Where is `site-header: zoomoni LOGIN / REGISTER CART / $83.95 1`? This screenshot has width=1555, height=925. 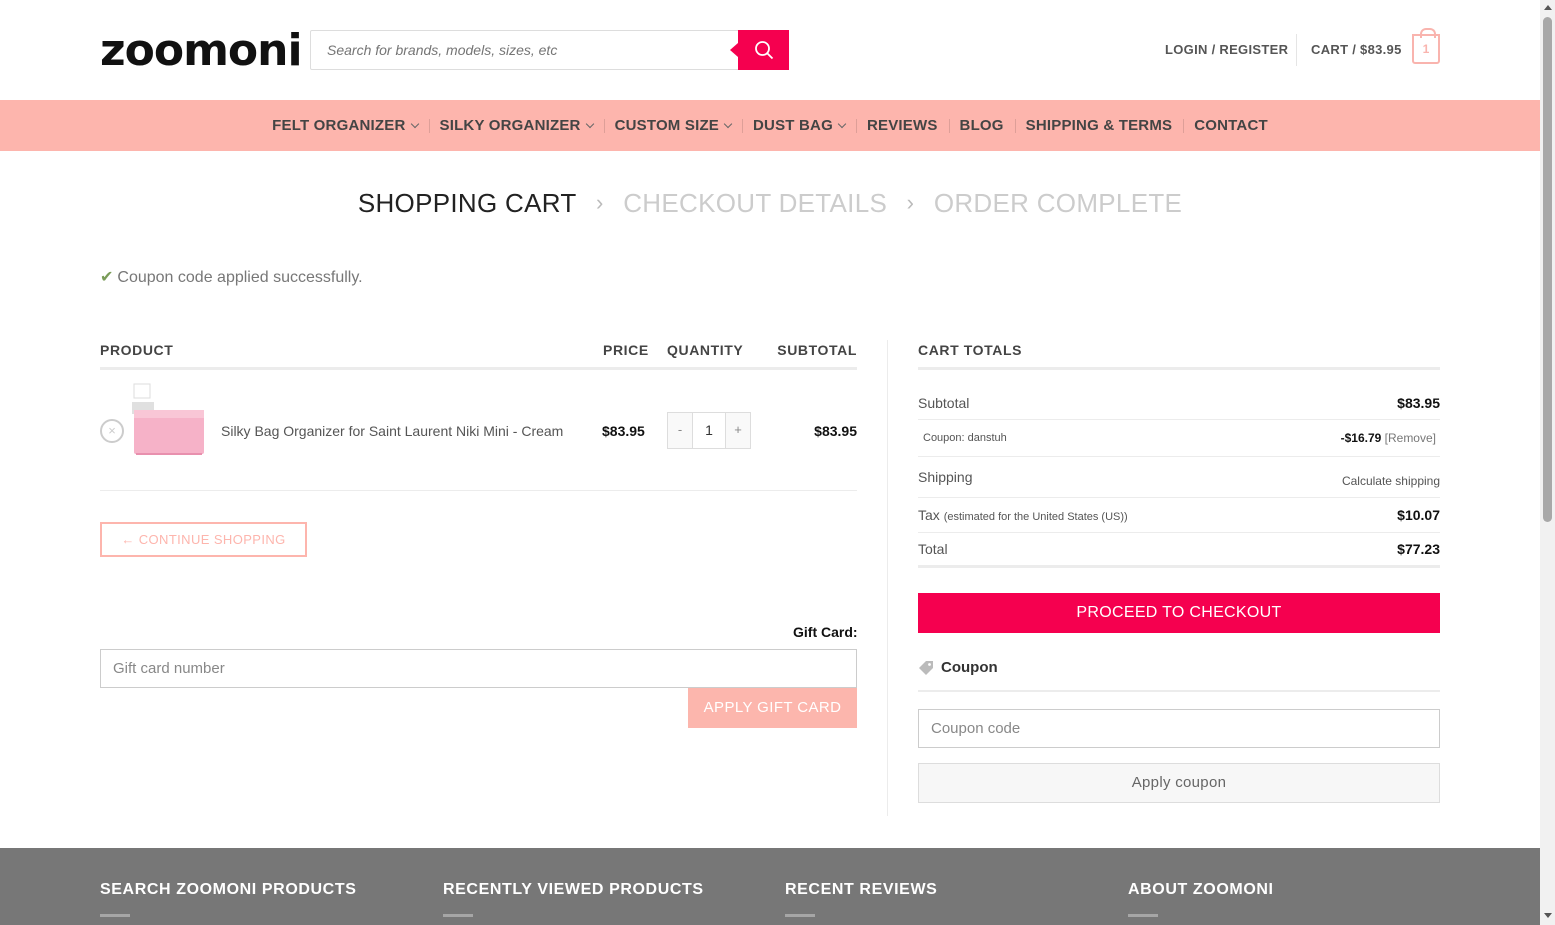
site-header: zoomoni LOGIN / REGISTER CART / $83.95 1 is located at coordinates (770, 50).